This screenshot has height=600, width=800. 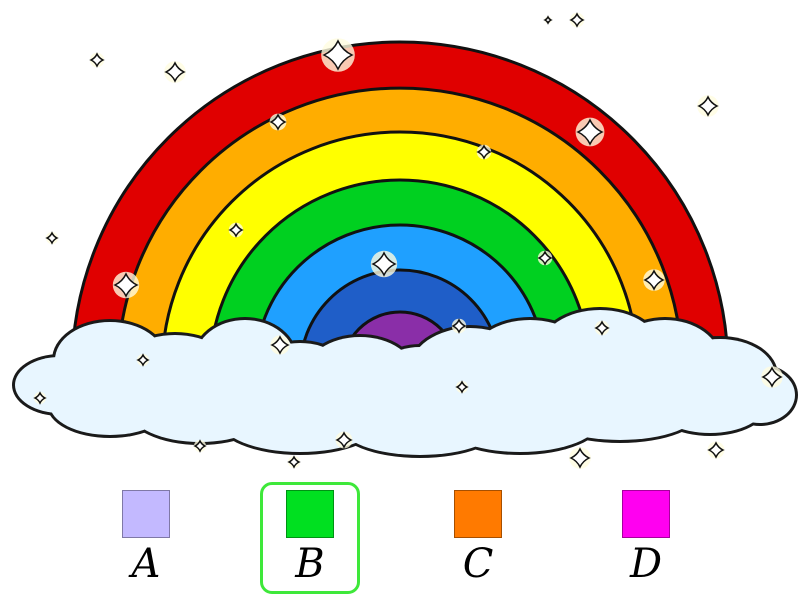 I want to click on option-b: B, so click(x=310, y=538).